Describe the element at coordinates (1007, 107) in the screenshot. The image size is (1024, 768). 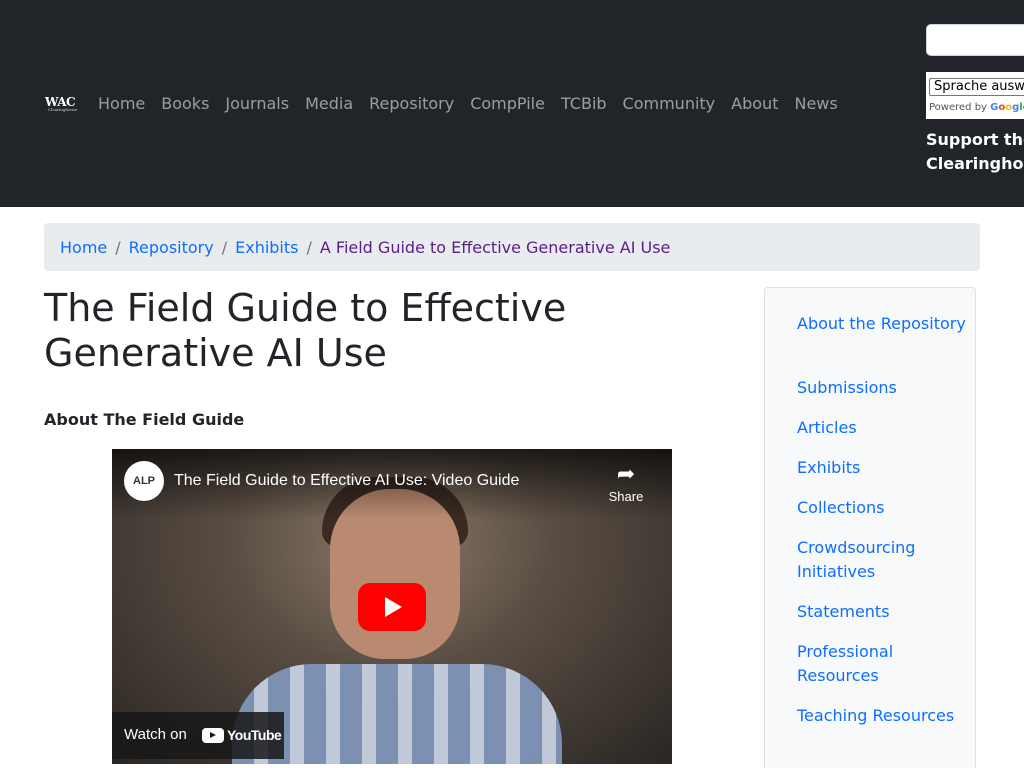
I see `google-logo: Google` at that location.